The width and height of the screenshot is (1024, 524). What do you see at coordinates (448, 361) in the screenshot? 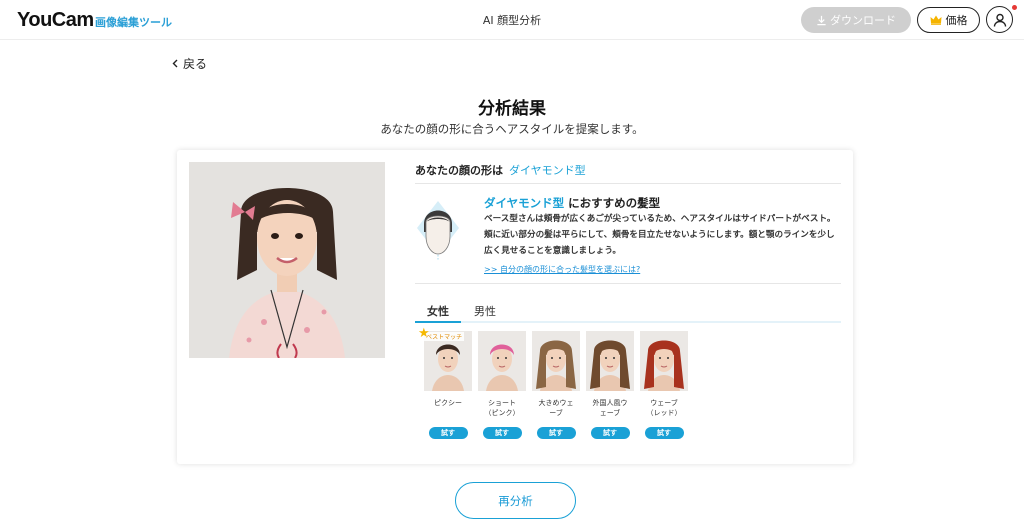
I see `hairstyle-preview-image: ベストマッチ` at bounding box center [448, 361].